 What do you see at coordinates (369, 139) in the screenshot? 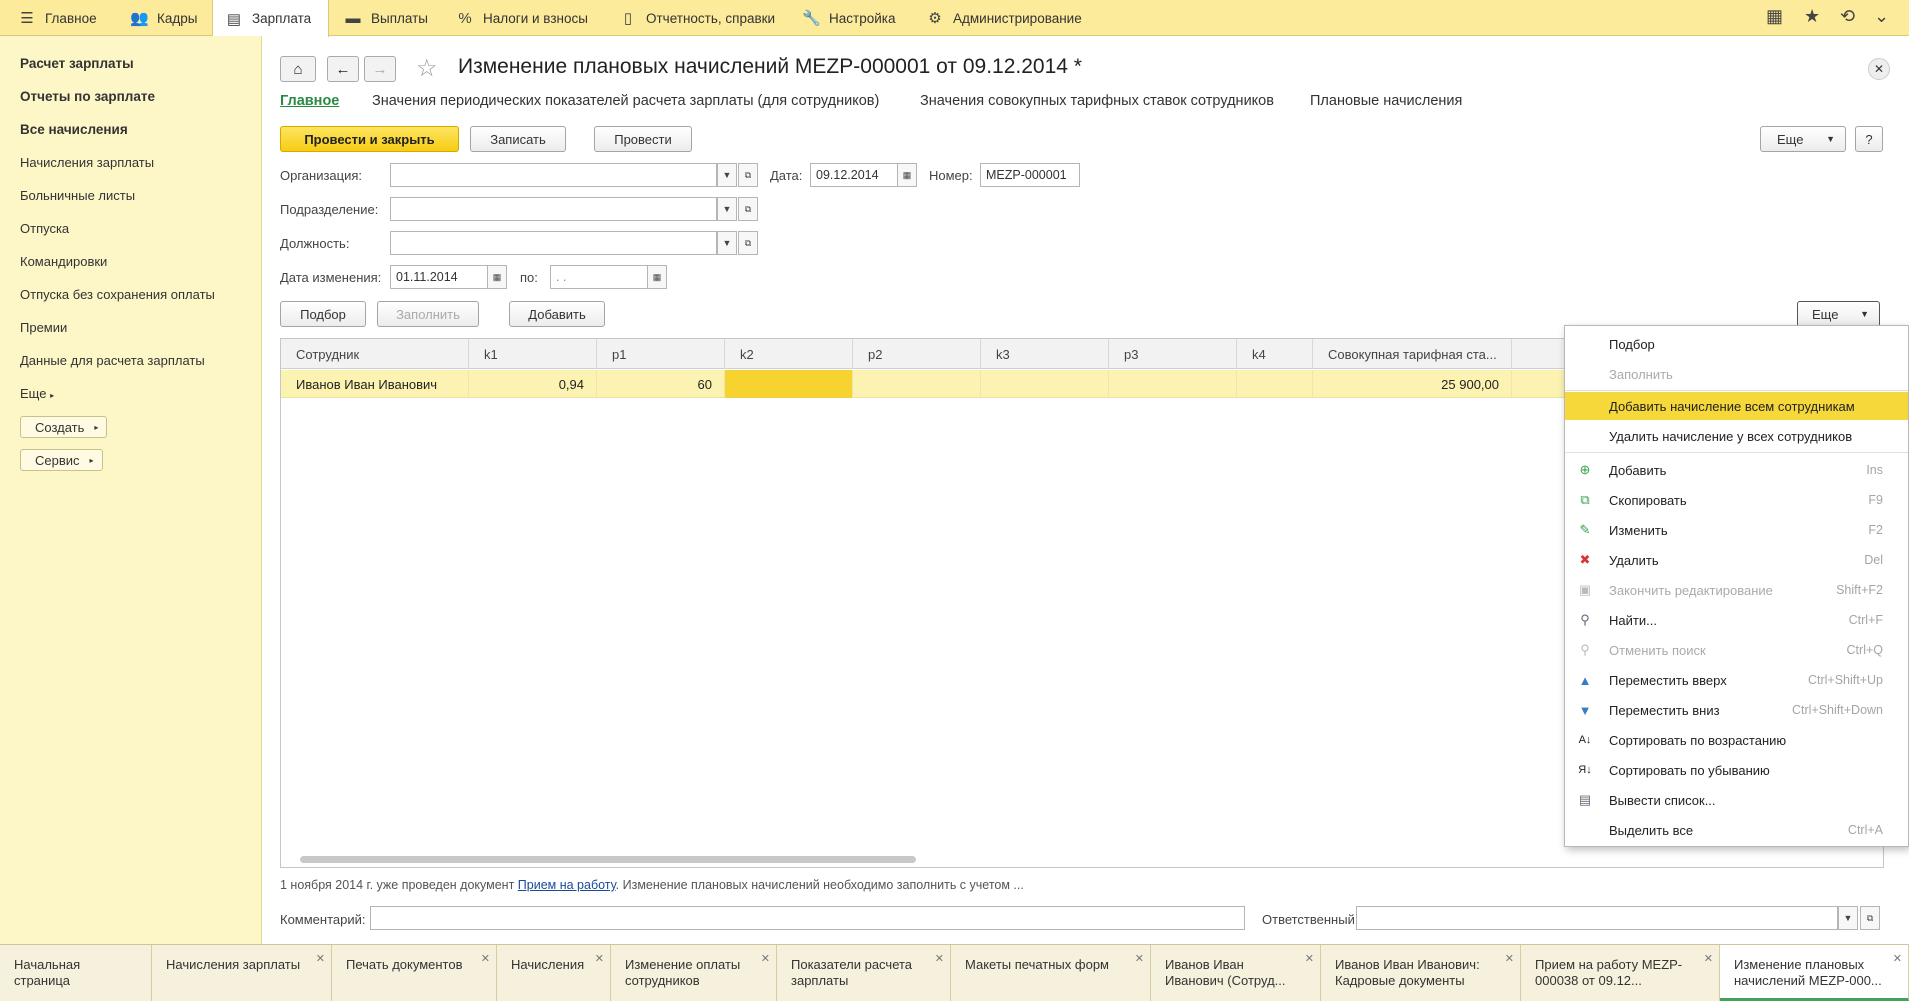
I see `post-and-close-button: Провести и закрыть` at bounding box center [369, 139].